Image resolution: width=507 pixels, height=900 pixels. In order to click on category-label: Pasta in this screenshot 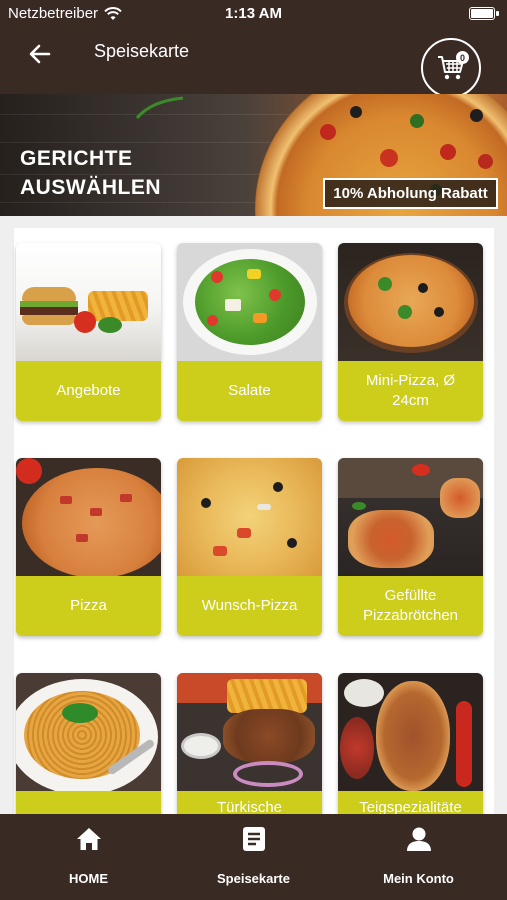, I will do `click(88, 802)`.